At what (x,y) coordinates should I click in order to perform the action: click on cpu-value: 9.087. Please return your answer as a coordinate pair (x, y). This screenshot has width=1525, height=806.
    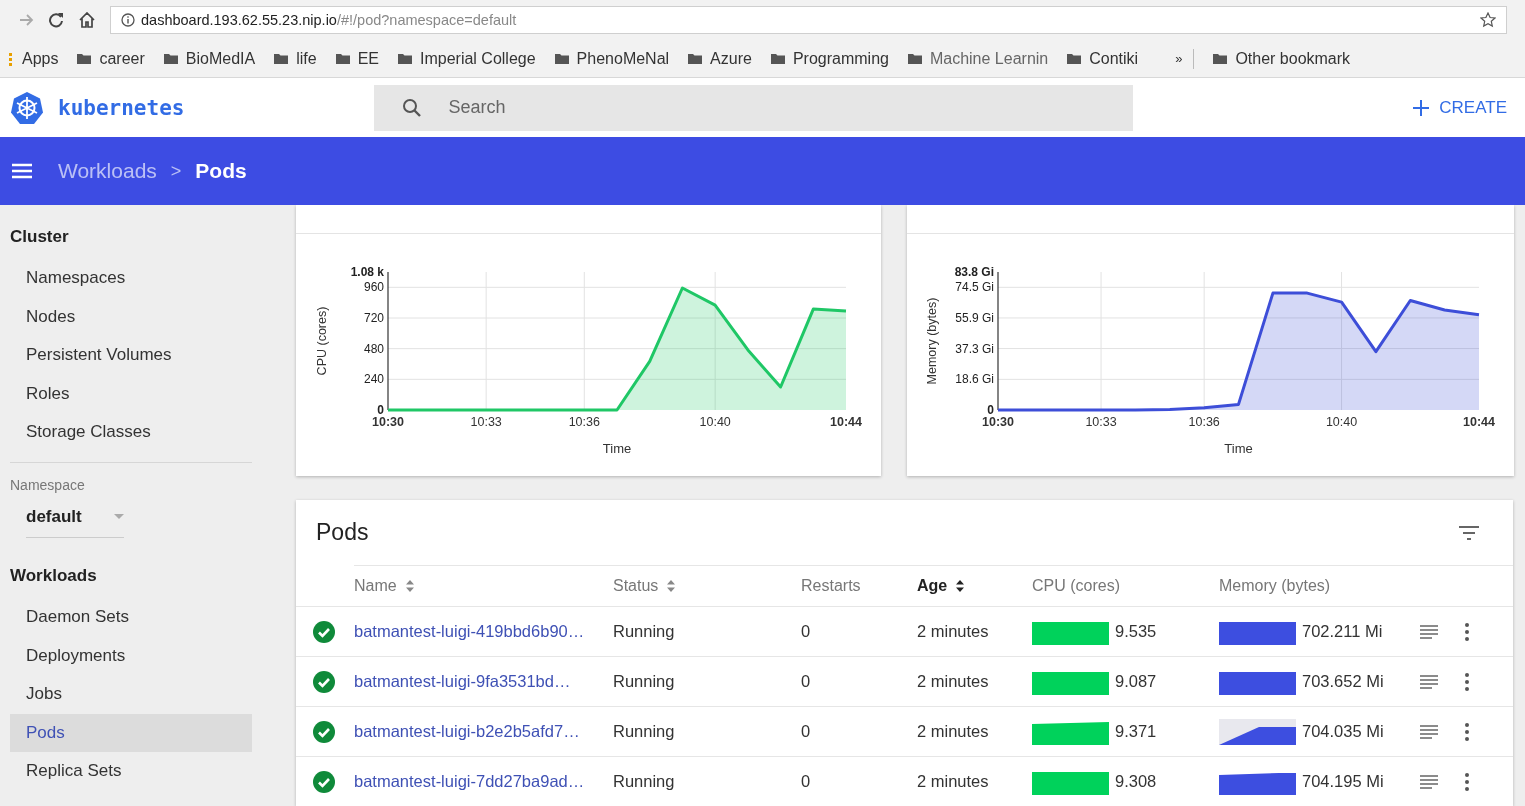
    Looking at the image, I should click on (1136, 681).